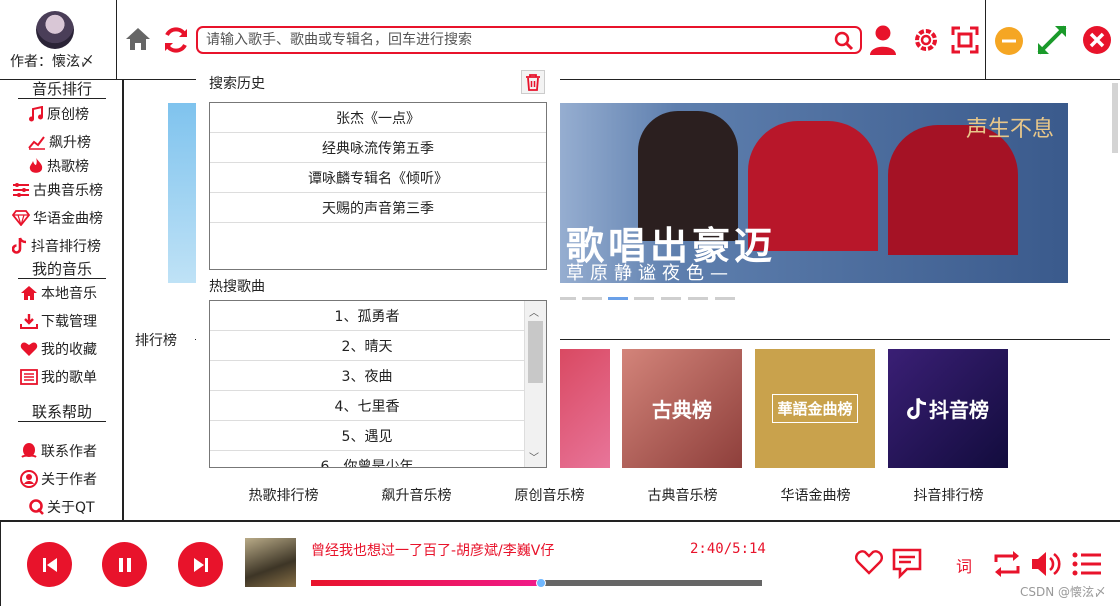  I want to click on caption-golden: 华语金曲榜, so click(815, 495).